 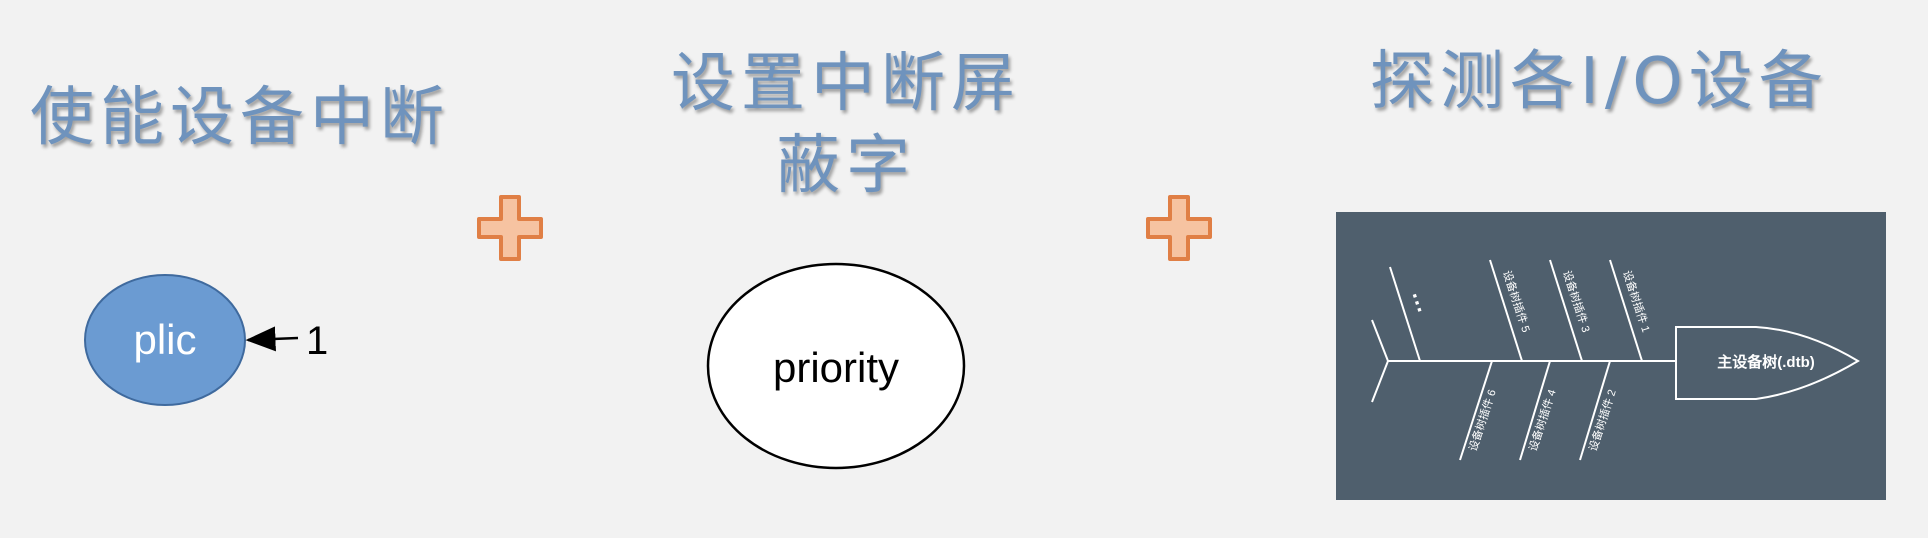 I want to click on priority-label: priority, so click(x=836, y=367).